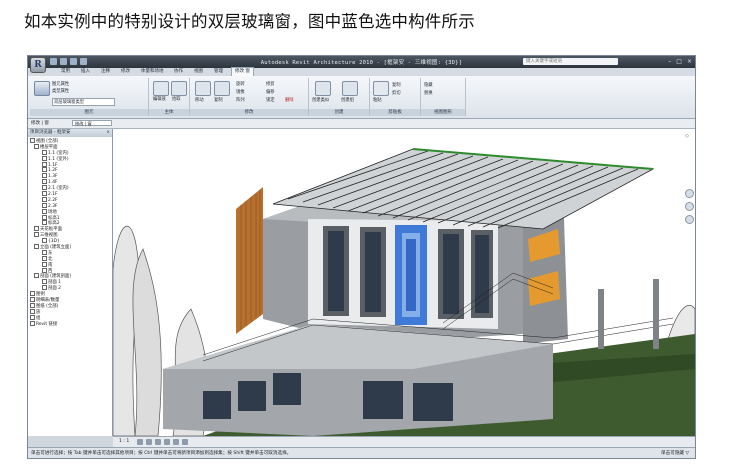 Image resolution: width=746 pixels, height=468 pixels. What do you see at coordinates (689, 206) in the screenshot?
I see `zoom-icon` at bounding box center [689, 206].